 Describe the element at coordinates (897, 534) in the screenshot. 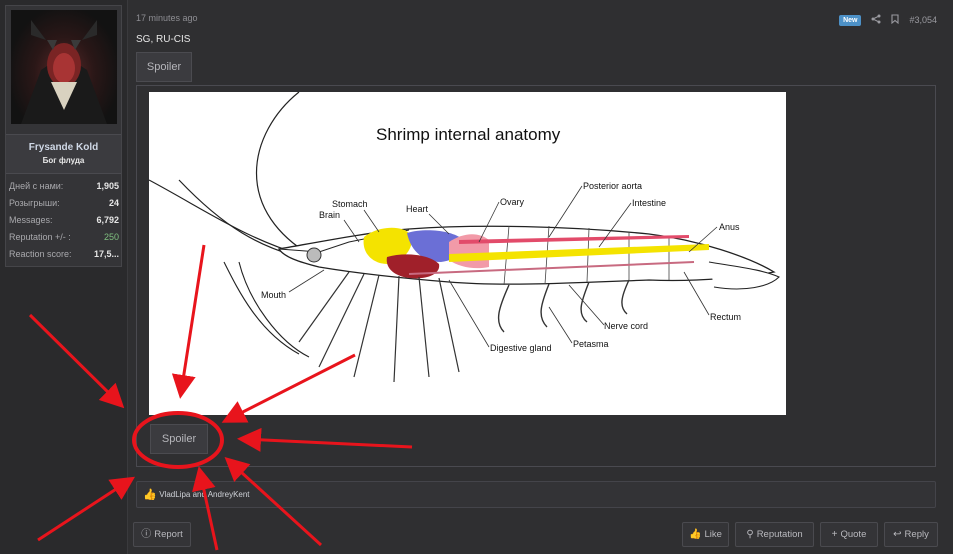

I see `reply-icon: ↩` at that location.